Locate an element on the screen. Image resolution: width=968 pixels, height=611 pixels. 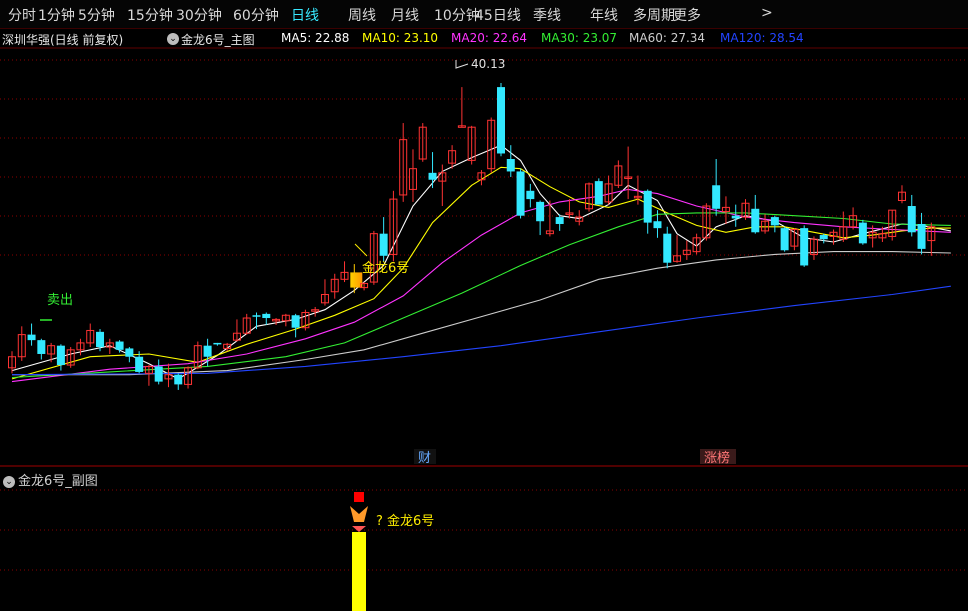
subchart-signal-bar is located at coordinates (359, 571).